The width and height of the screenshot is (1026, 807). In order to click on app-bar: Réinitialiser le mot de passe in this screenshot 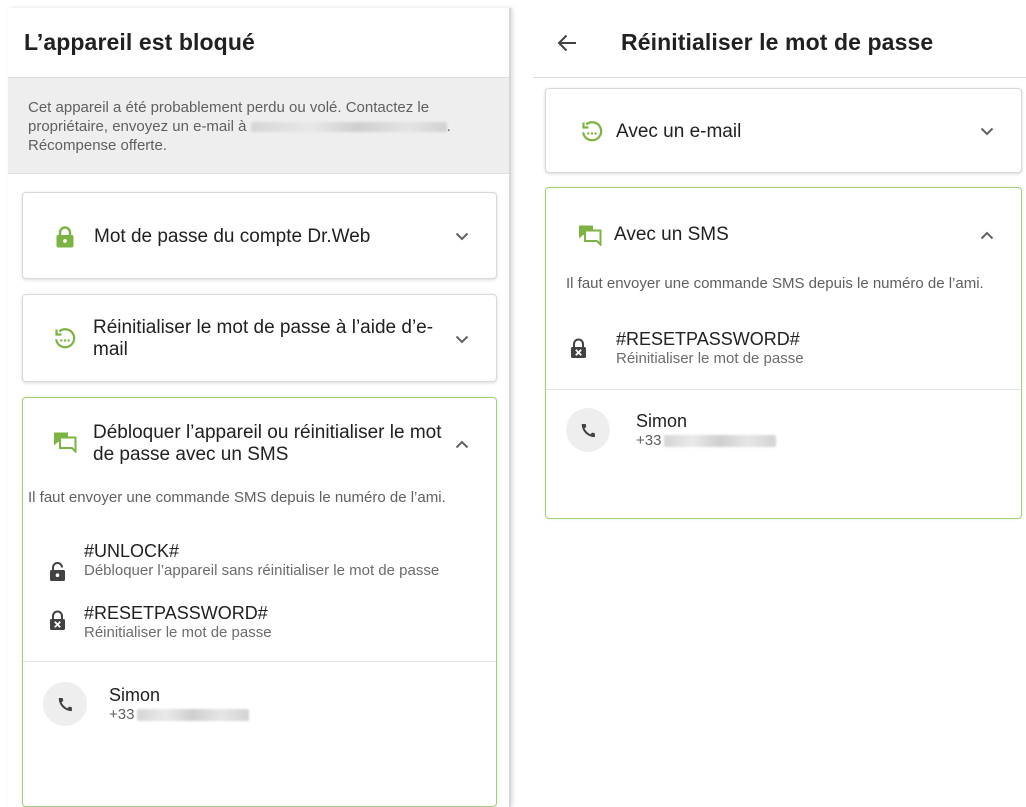, I will do `click(779, 43)`.